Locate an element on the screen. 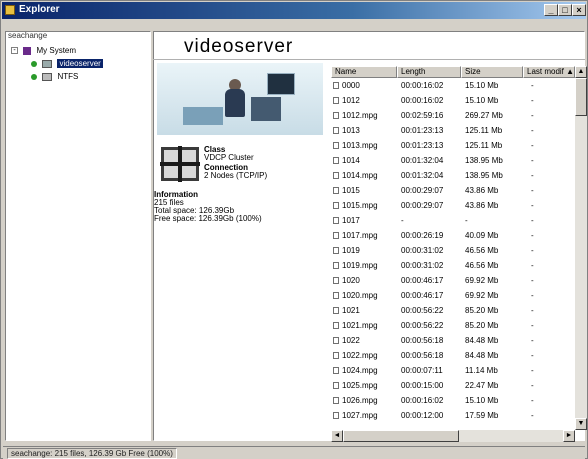  cell-length: - is located at coordinates (431, 220).